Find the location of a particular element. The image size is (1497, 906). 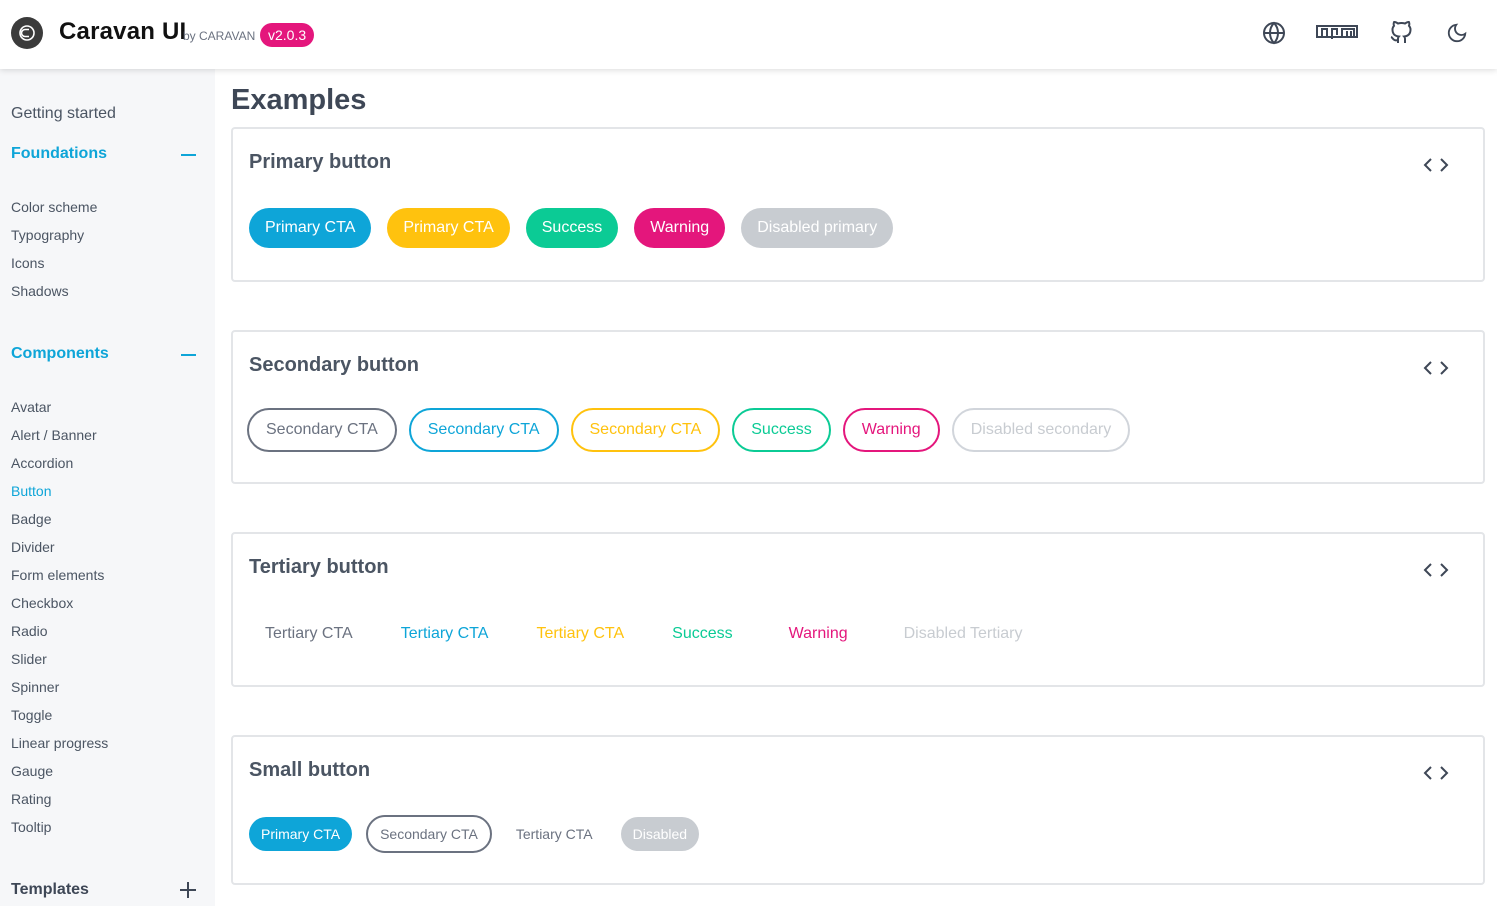

secondary-success-button: Success is located at coordinates (781, 430).